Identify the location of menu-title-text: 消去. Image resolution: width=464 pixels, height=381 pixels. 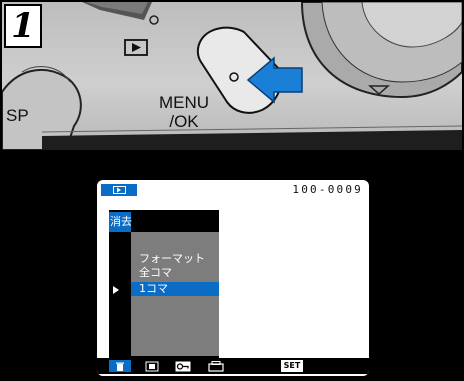
(121, 221).